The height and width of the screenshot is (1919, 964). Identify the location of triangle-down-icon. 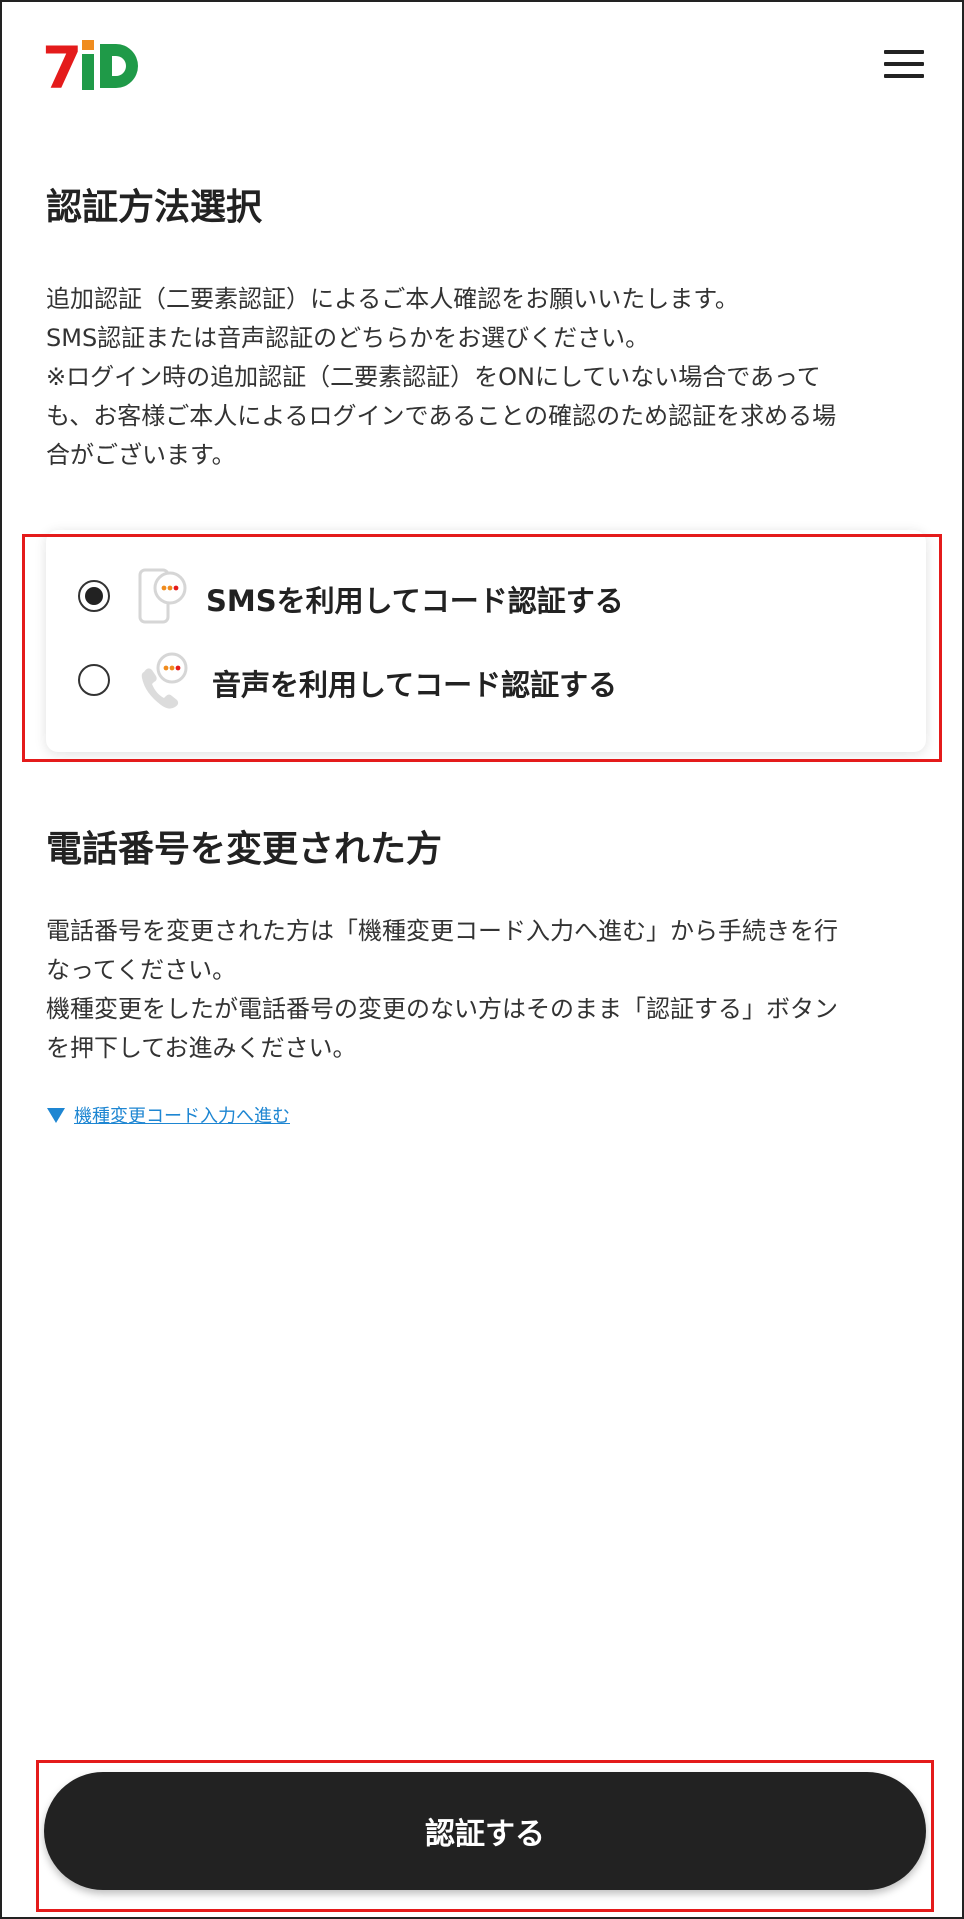
(56, 1115).